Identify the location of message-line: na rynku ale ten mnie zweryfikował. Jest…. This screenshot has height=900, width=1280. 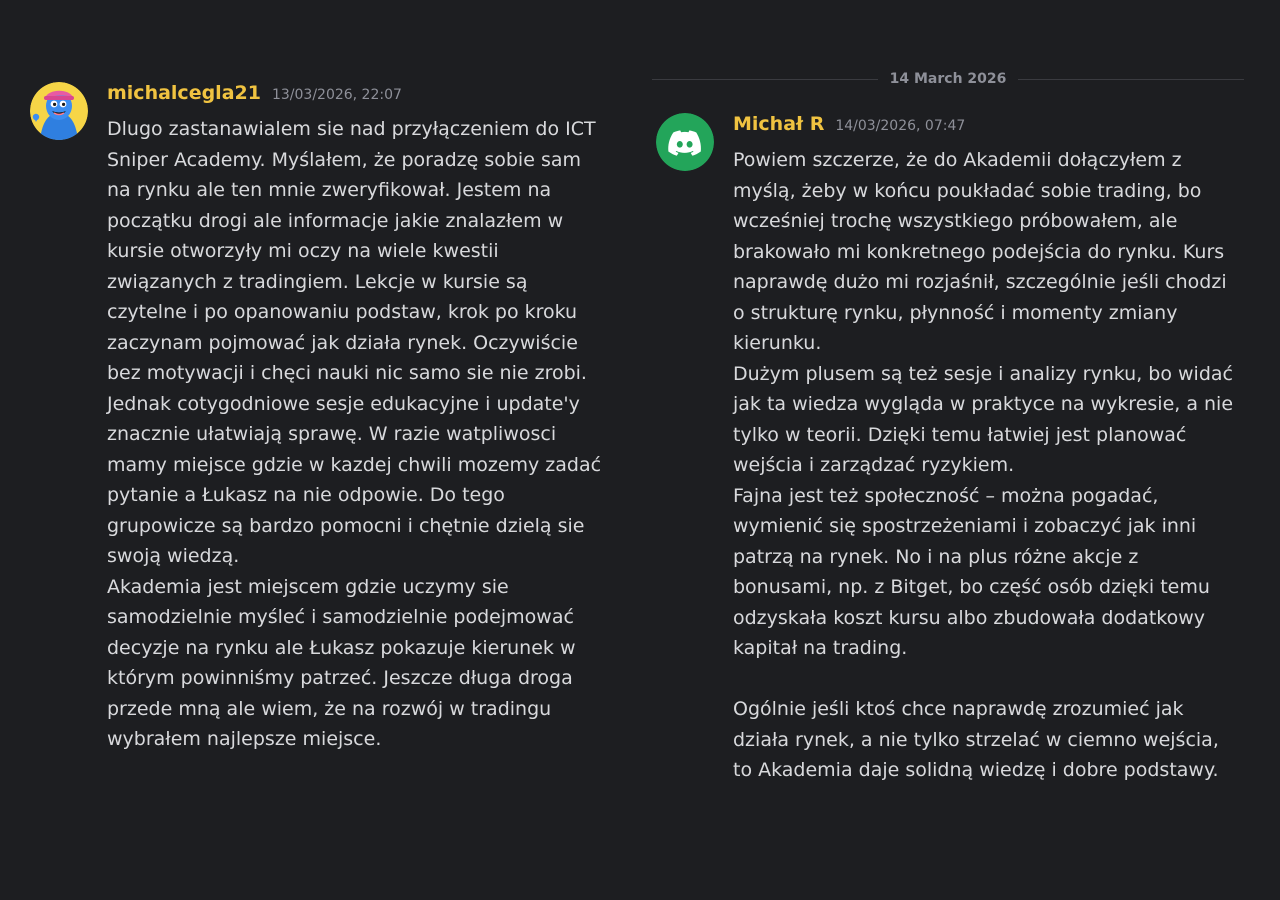
(329, 190).